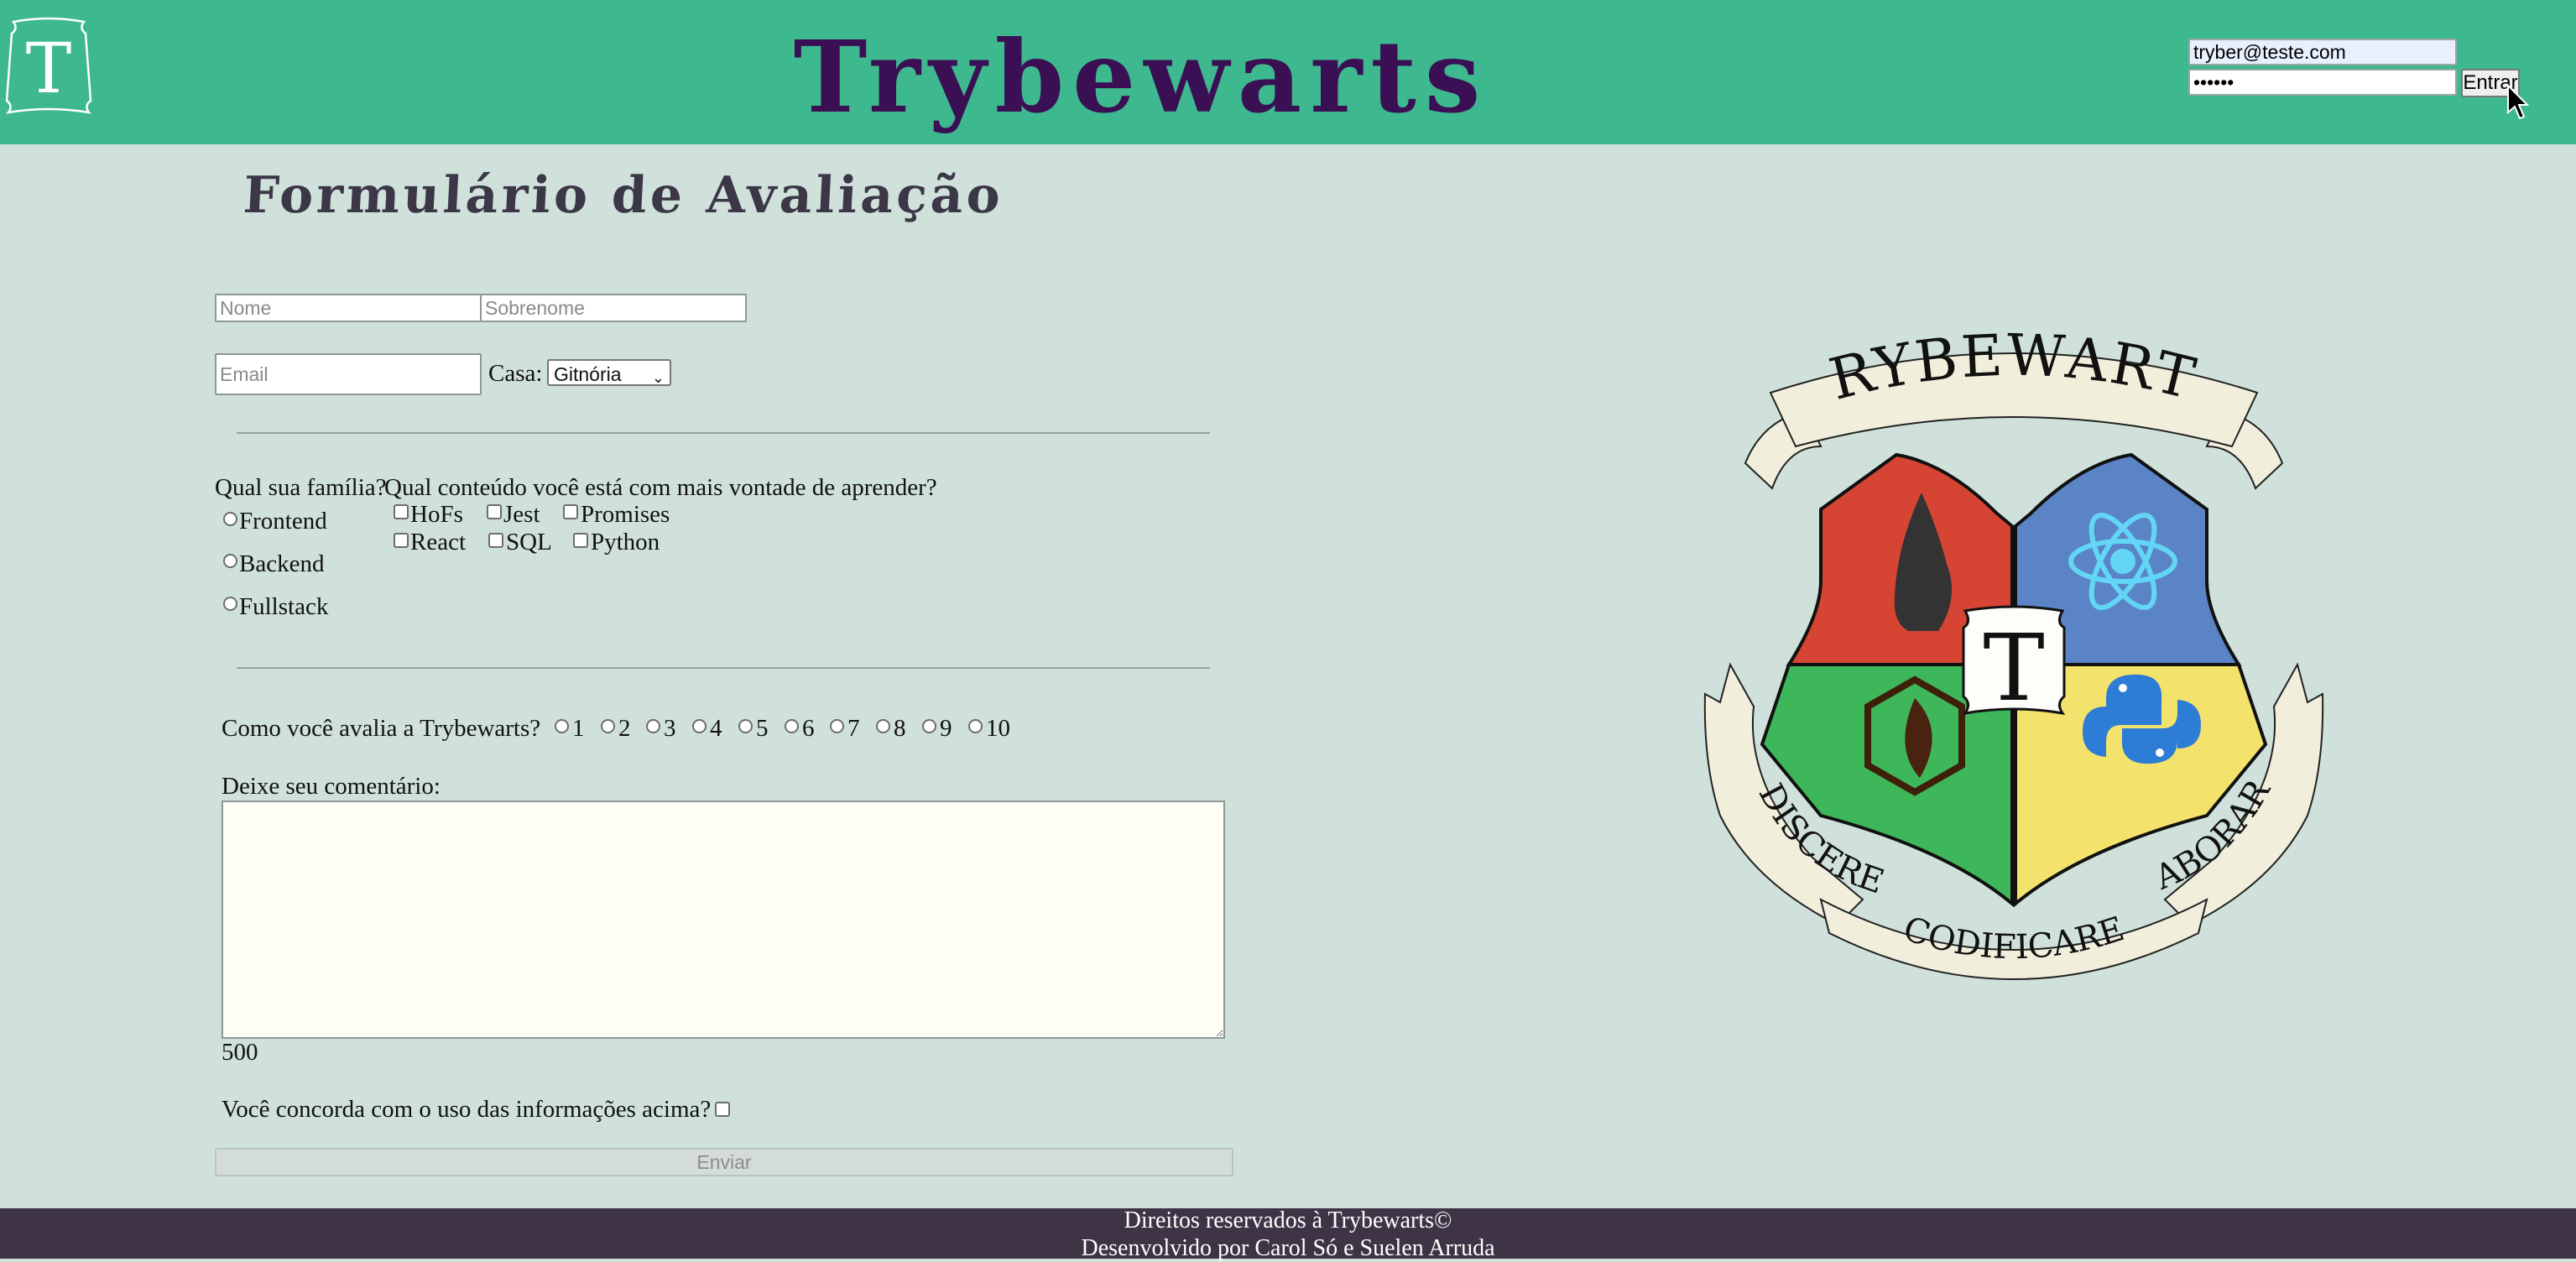  What do you see at coordinates (348, 308) in the screenshot?
I see `first-name-input` at bounding box center [348, 308].